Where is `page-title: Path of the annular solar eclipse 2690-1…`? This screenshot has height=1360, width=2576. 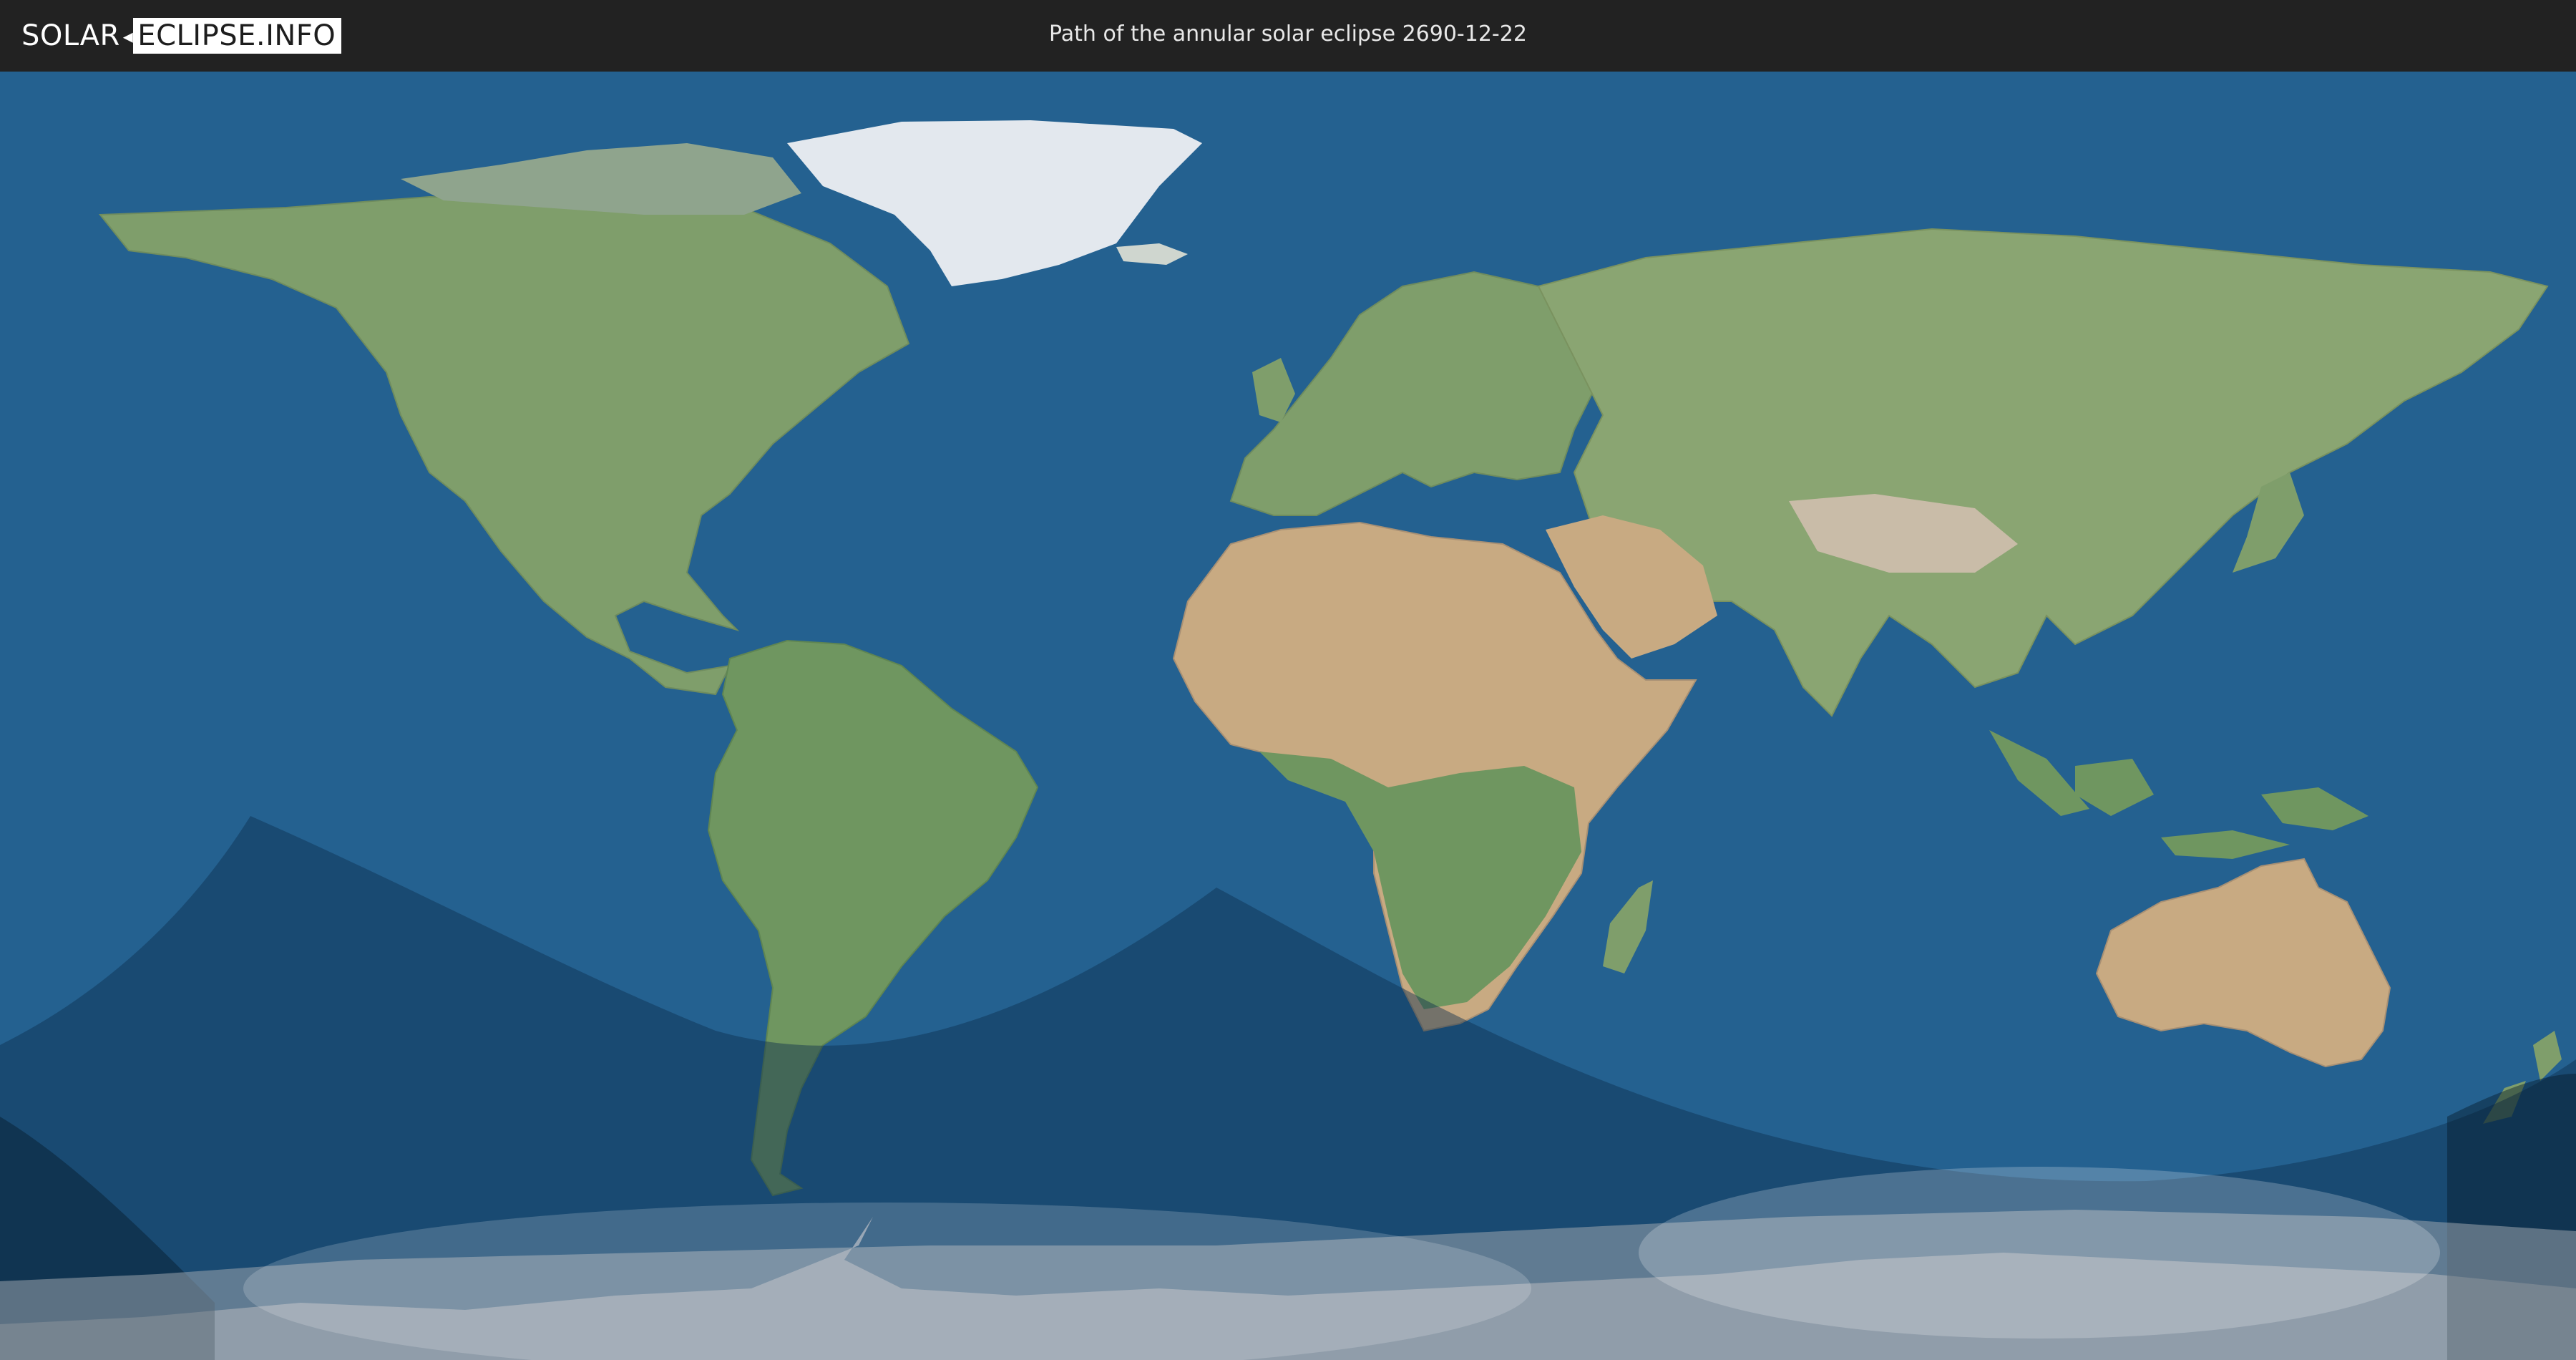
page-title: Path of the annular solar eclipse 2690-1… is located at coordinates (1288, 34).